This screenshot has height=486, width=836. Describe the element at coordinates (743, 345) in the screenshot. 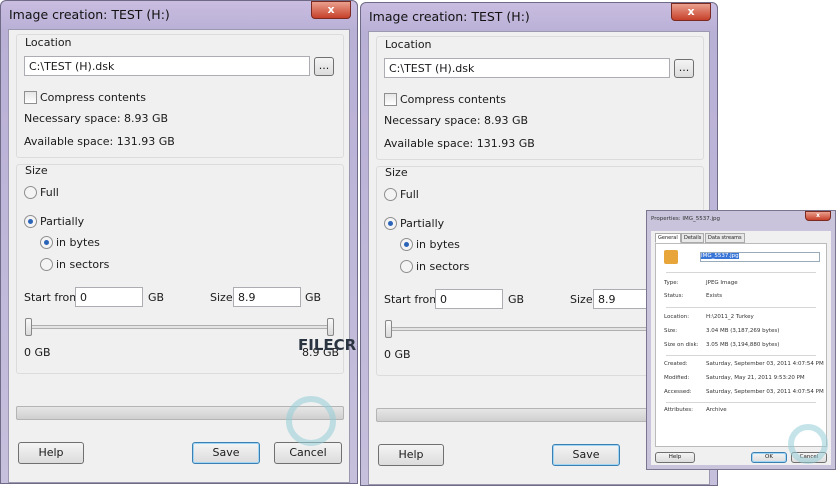

I see `size-on-disk-value: 3.05 MB (3,194,880 bytes)` at that location.